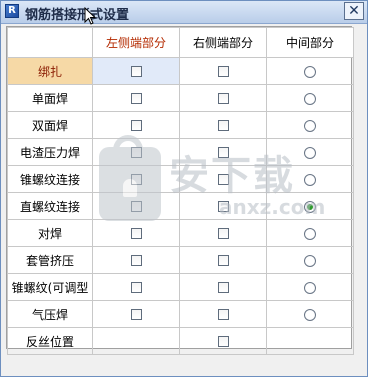  What do you see at coordinates (50, 206) in the screenshot?
I see `row-label: 直螺纹连接` at bounding box center [50, 206].